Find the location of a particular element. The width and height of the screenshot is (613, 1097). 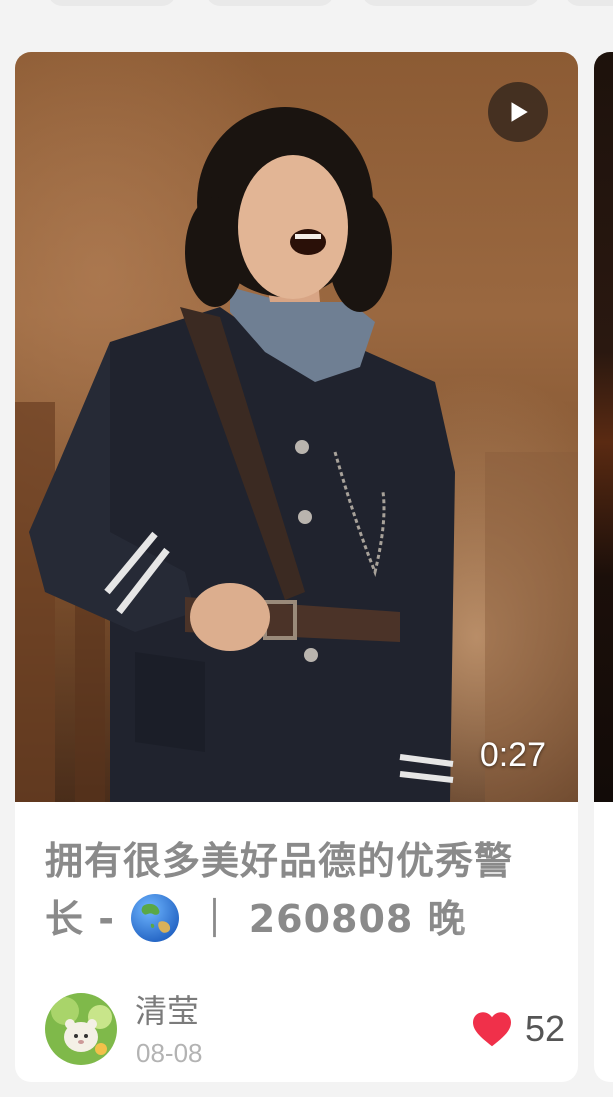

next-note-card is located at coordinates (603, 567).